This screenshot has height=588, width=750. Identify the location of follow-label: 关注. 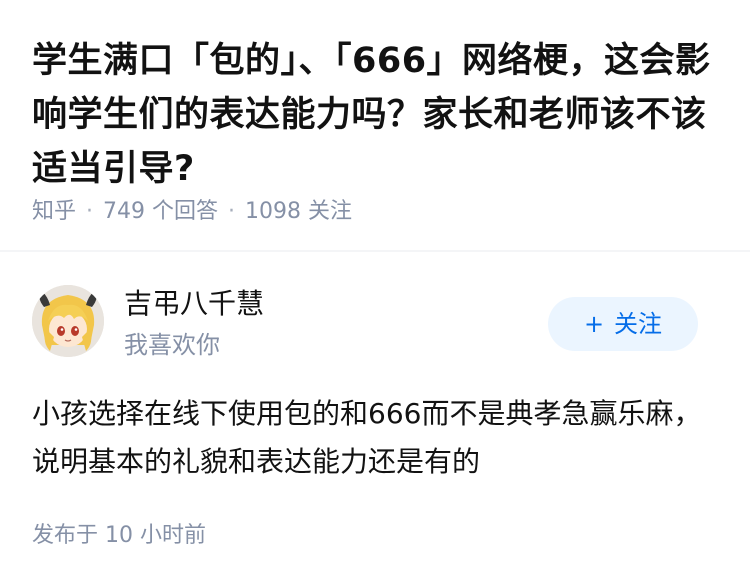
(638, 324).